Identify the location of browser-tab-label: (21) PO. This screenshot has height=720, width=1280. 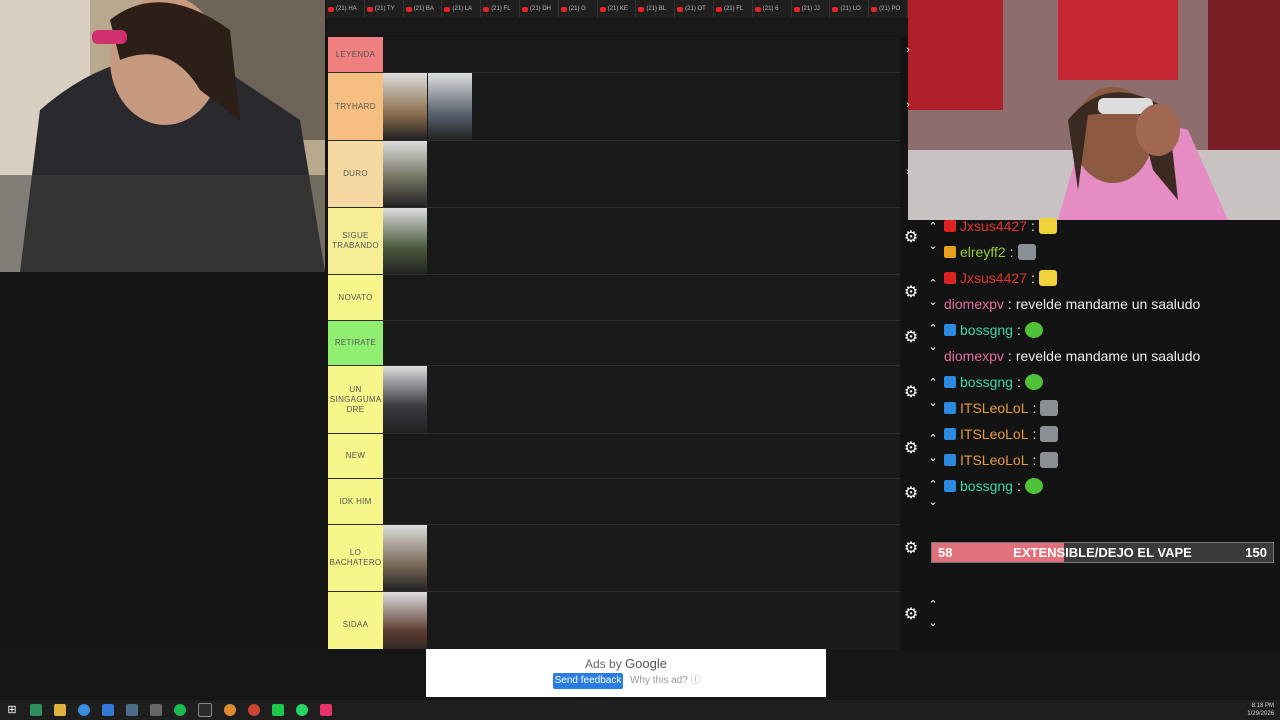
(890, 9).